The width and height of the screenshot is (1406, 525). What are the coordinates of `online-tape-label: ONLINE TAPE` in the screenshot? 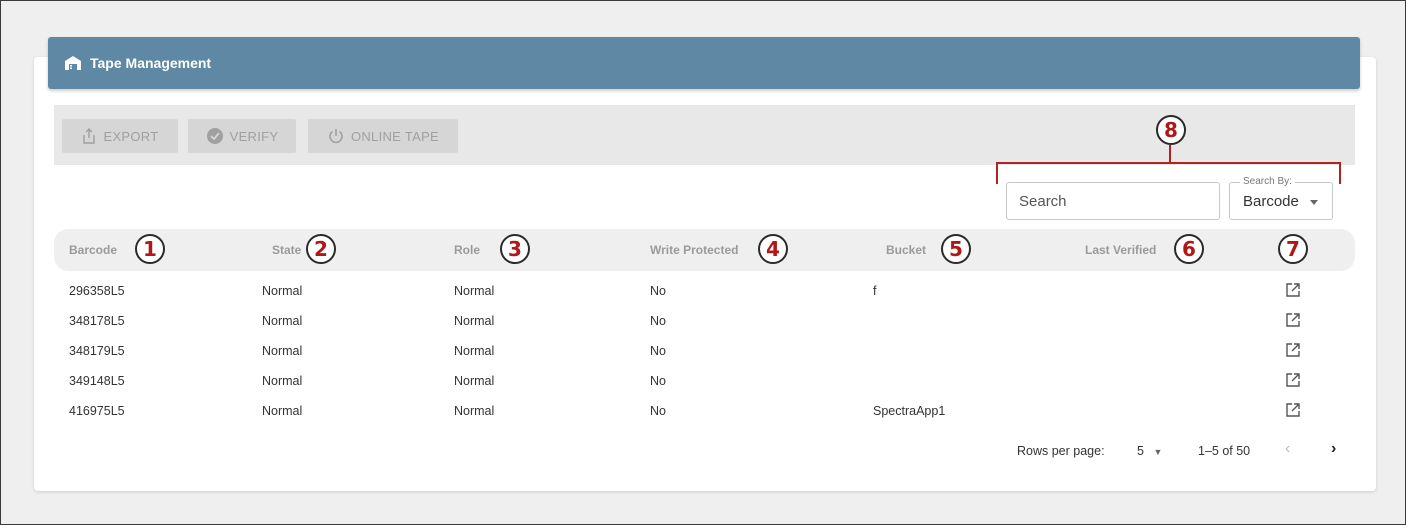 It's located at (395, 136).